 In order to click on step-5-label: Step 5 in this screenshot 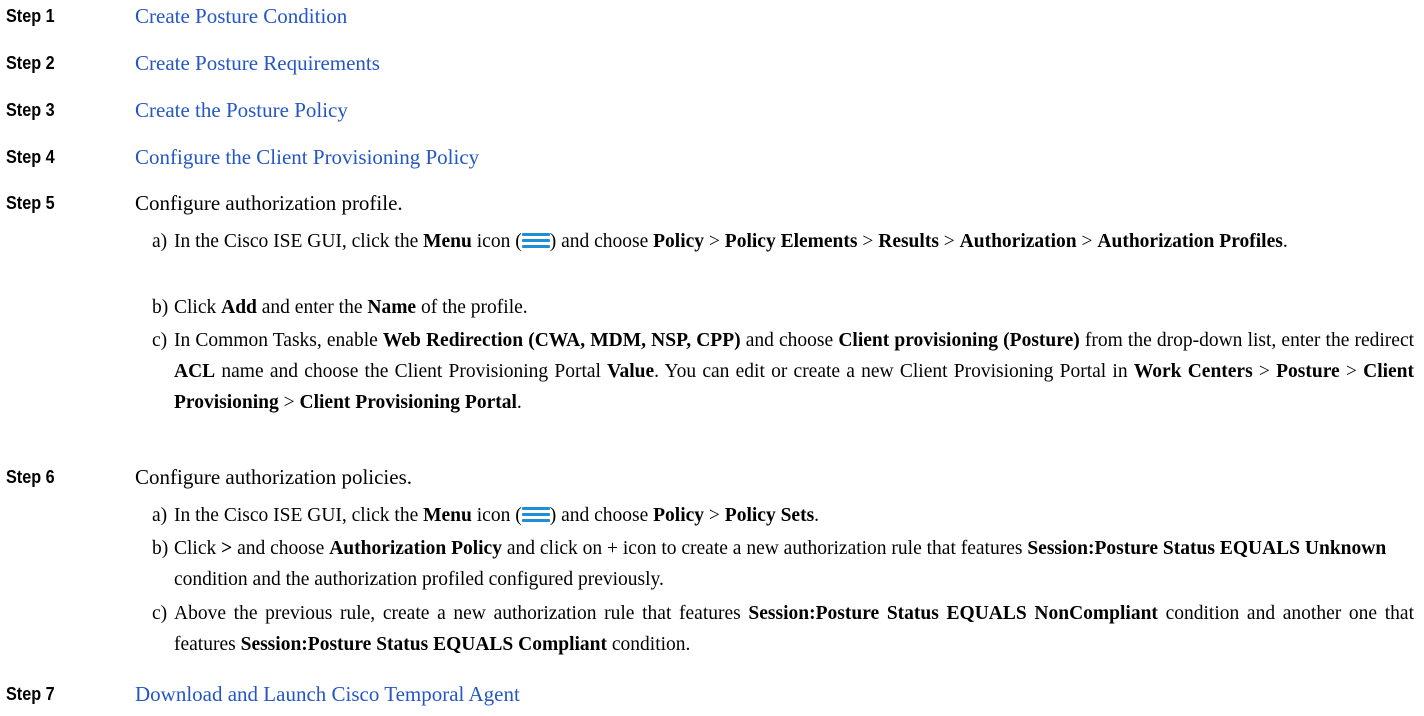, I will do `click(30, 203)`.